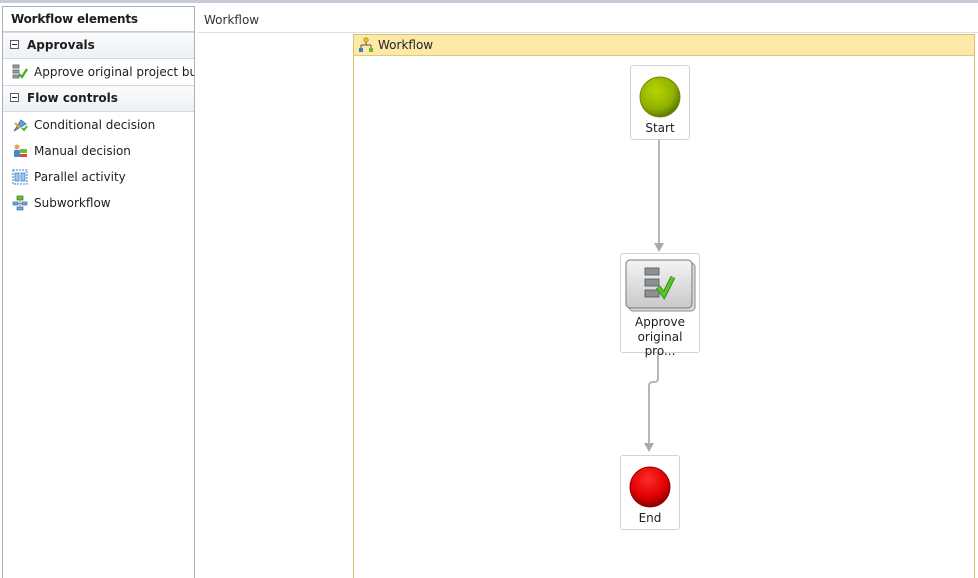 The width and height of the screenshot is (978, 578). I want to click on connector-start-to-approval, so click(659, 196).